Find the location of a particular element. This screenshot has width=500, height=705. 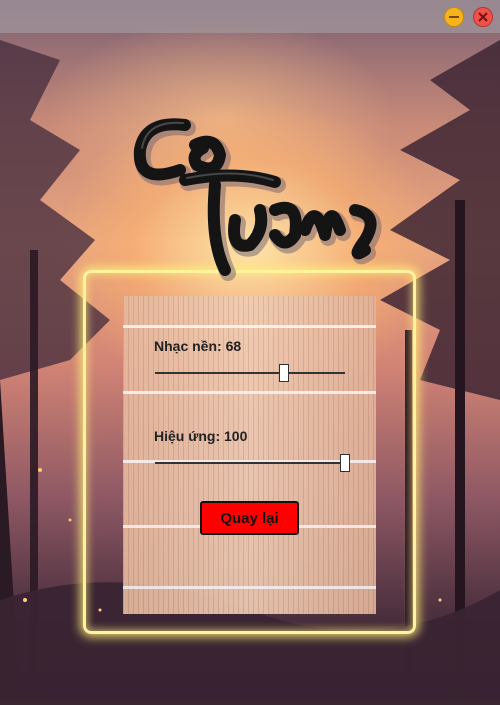

effects-volume-slider-track is located at coordinates (250, 463).